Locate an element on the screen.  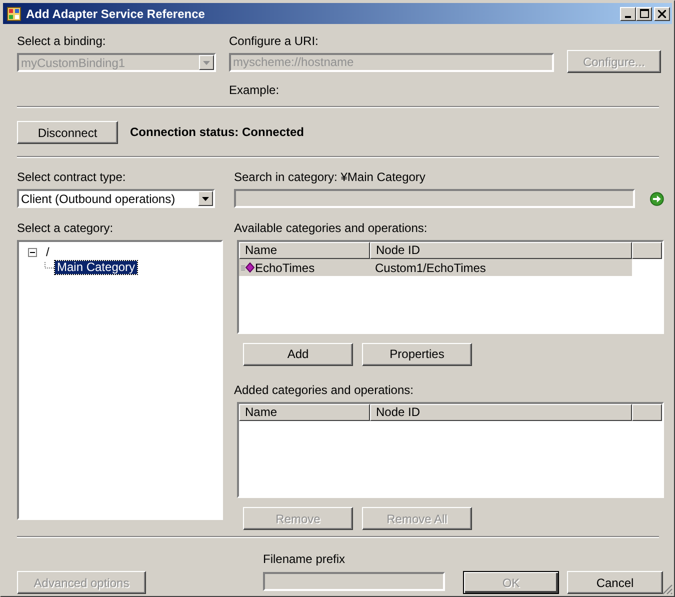
close-icon is located at coordinates (662, 14).